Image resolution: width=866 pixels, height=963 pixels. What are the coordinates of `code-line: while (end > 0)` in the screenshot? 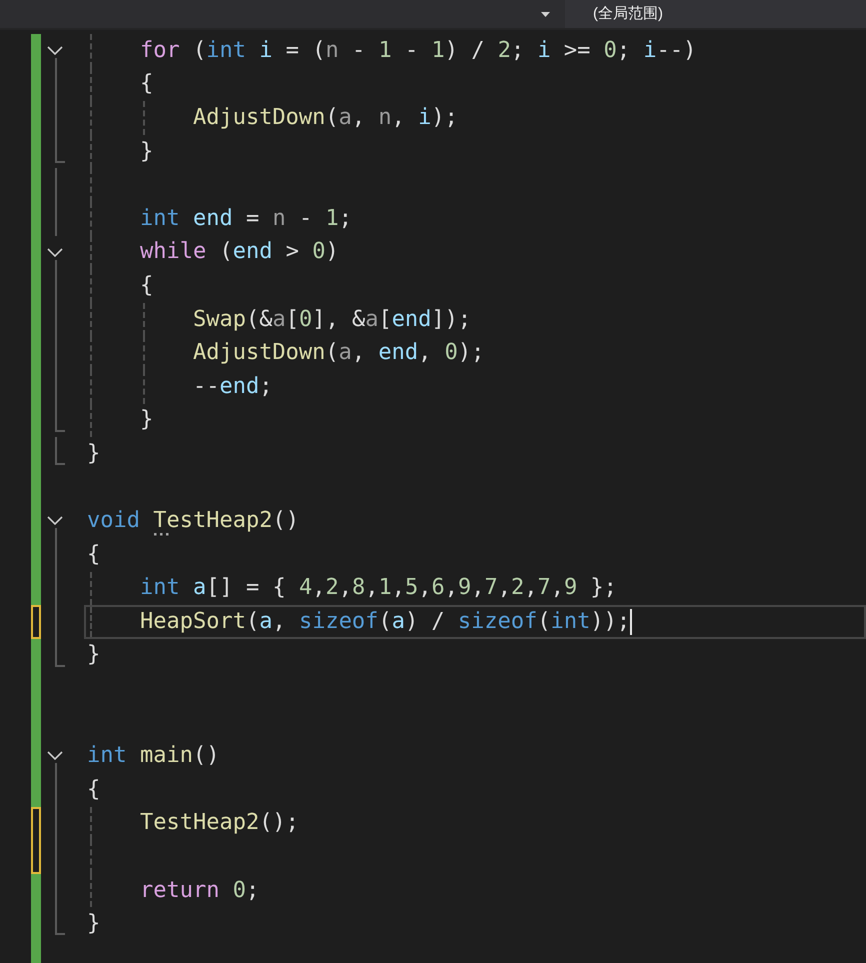 It's located at (238, 252).